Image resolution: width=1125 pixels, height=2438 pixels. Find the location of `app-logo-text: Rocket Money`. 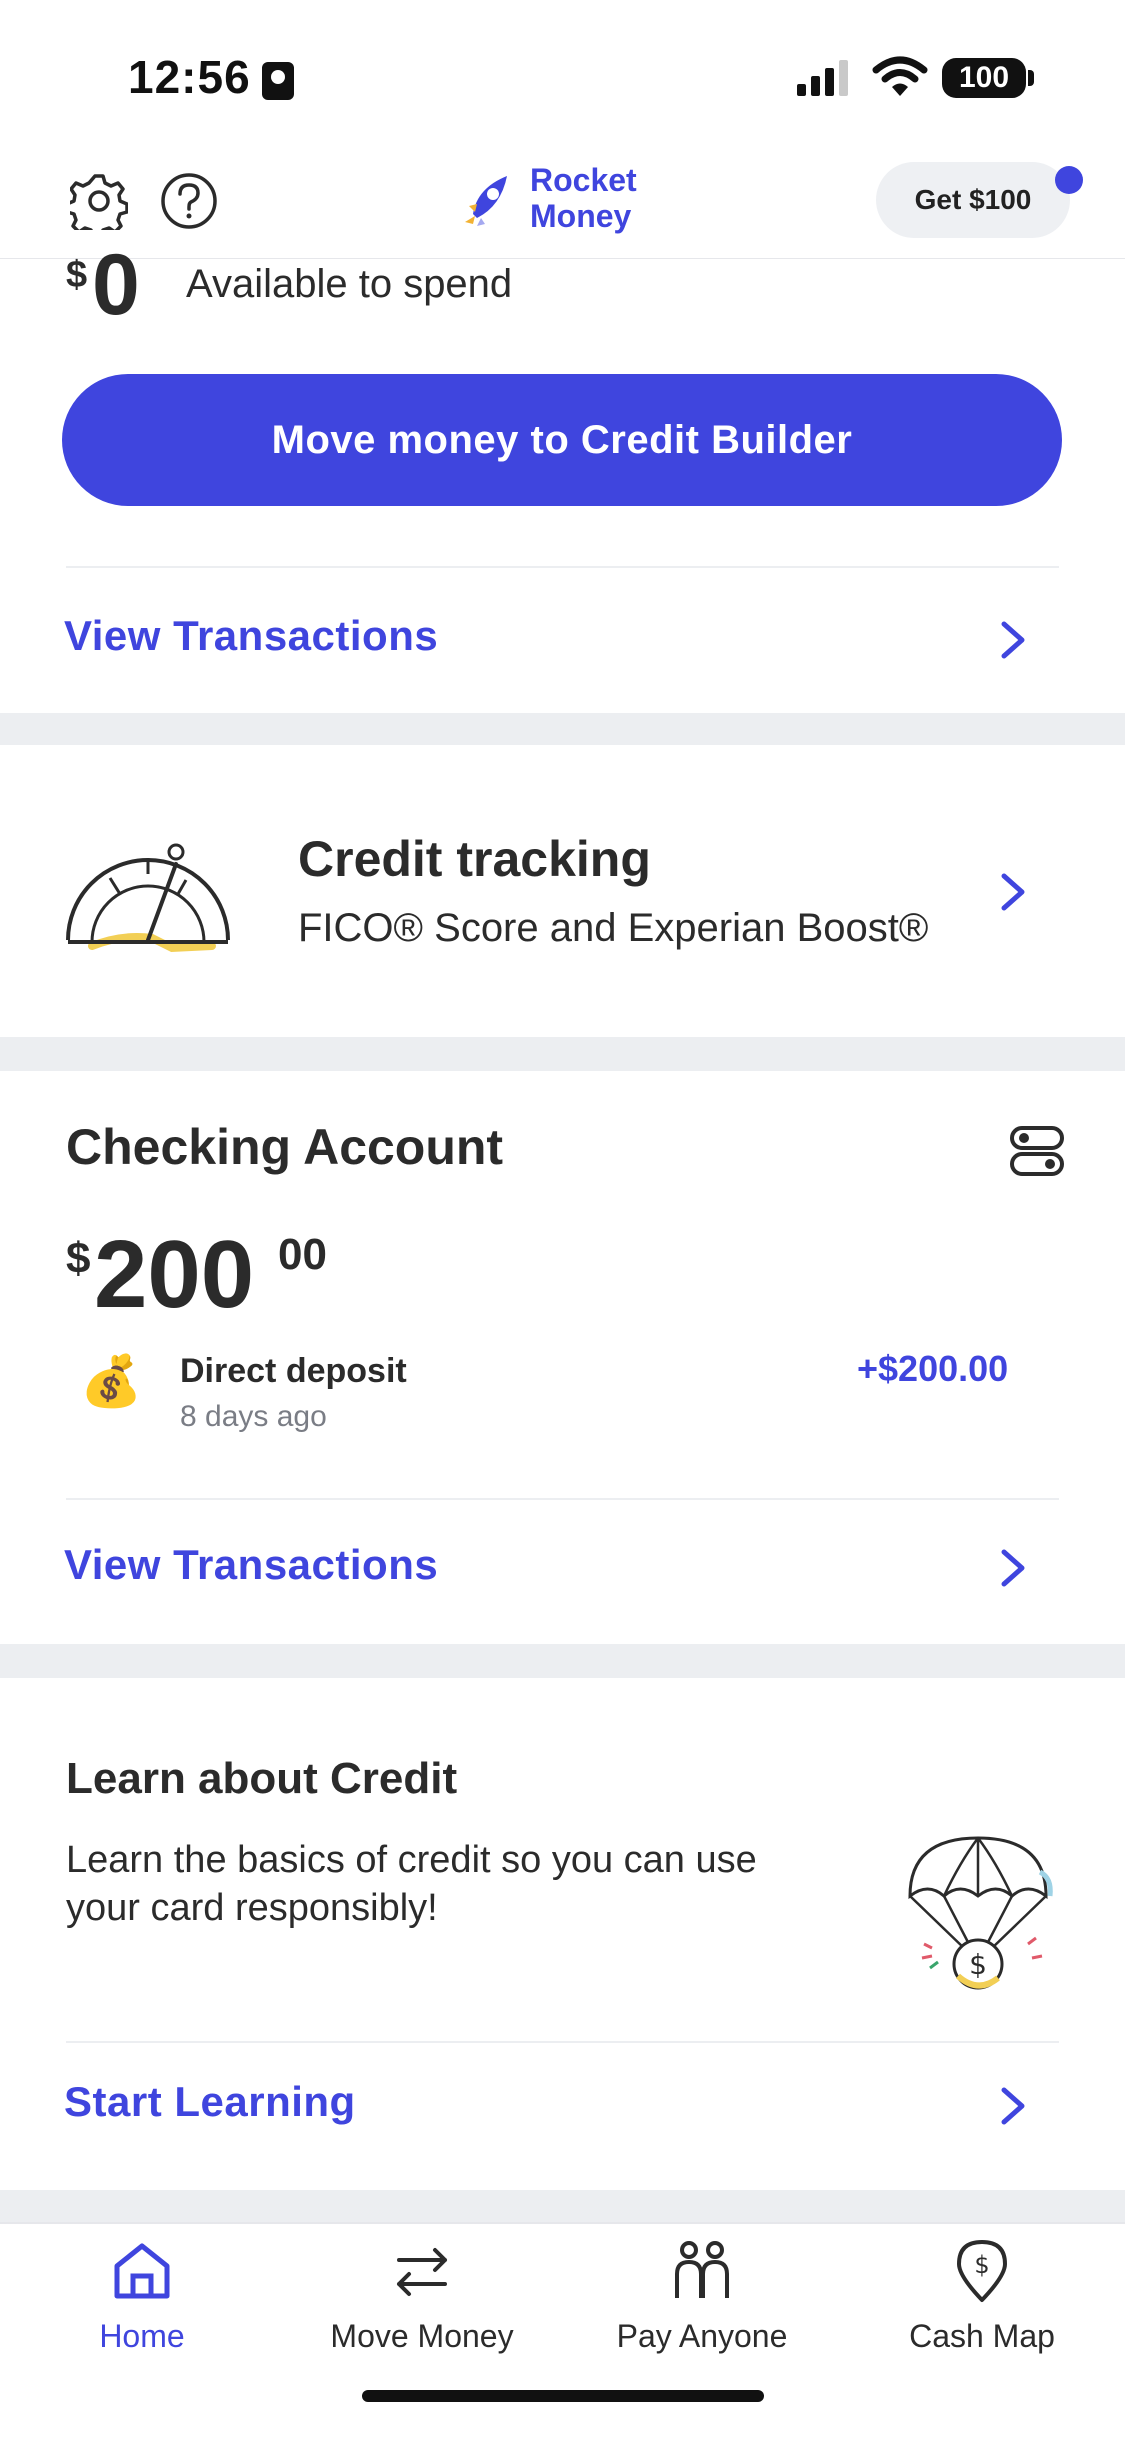

app-logo-text: Rocket Money is located at coordinates (583, 198).